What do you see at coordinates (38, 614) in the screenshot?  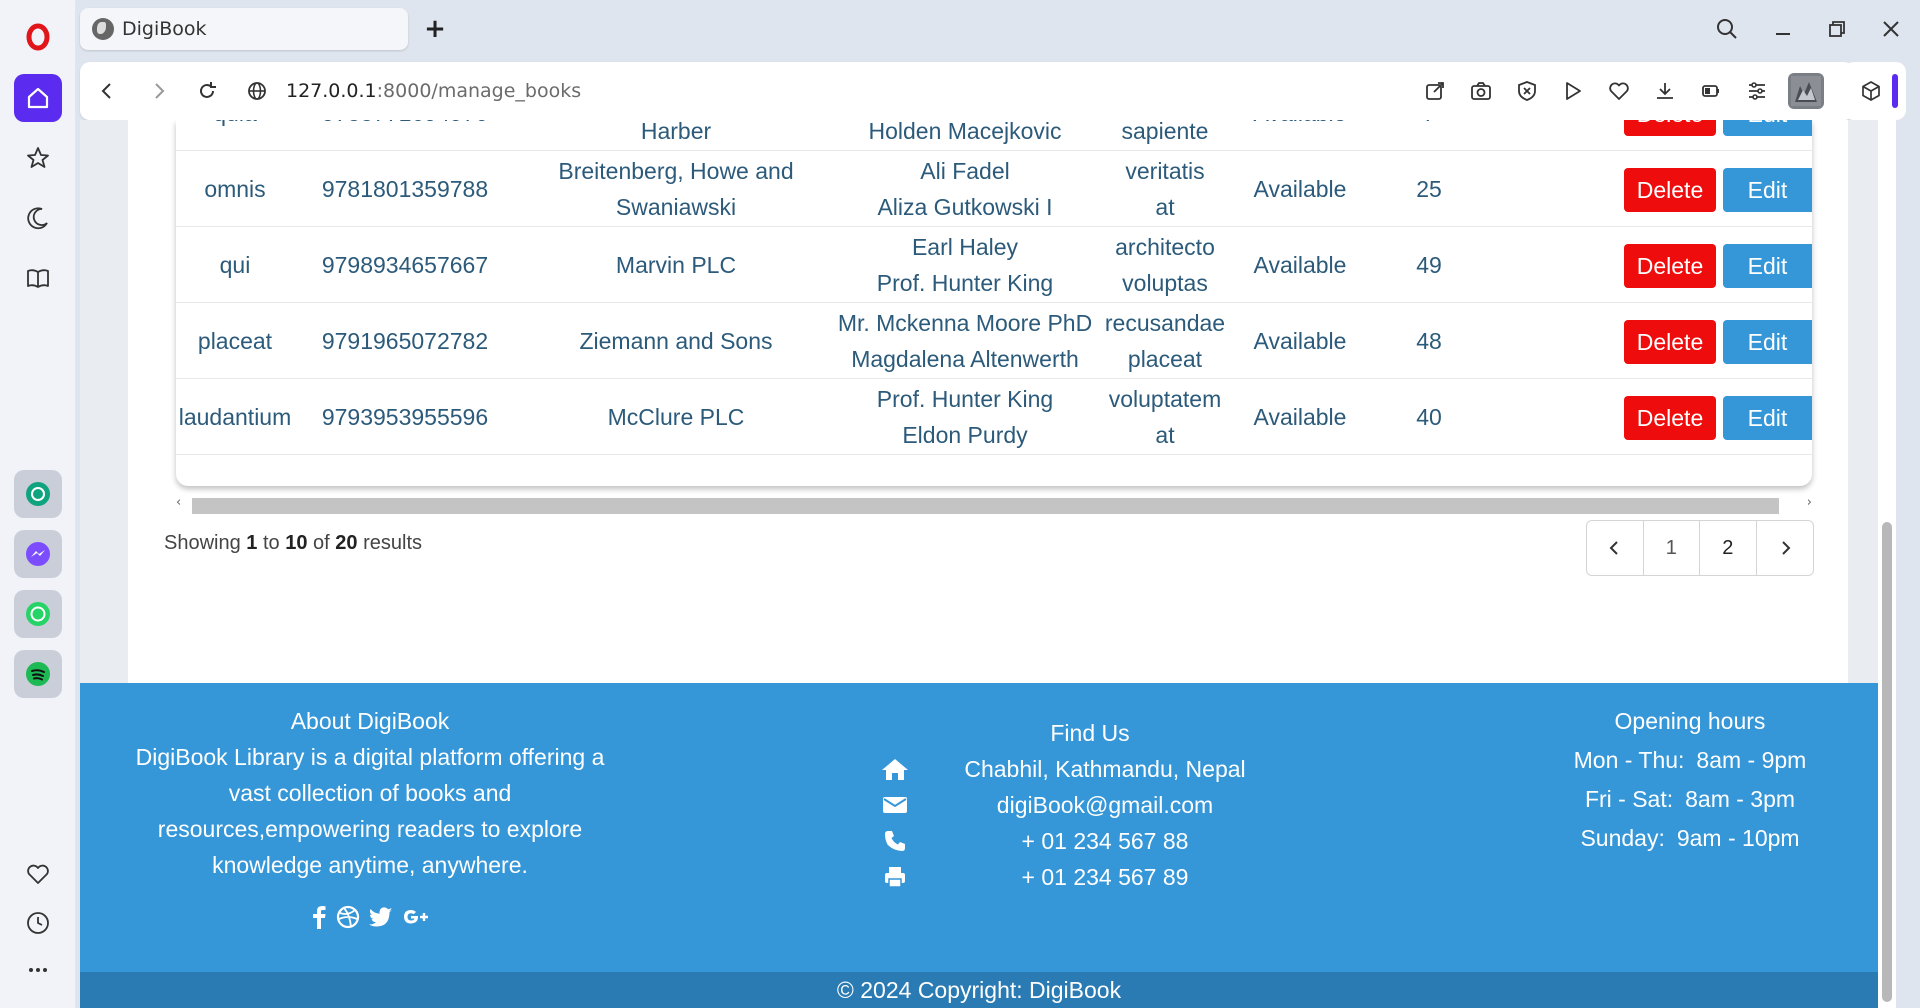 I see `whatsapp-icon` at bounding box center [38, 614].